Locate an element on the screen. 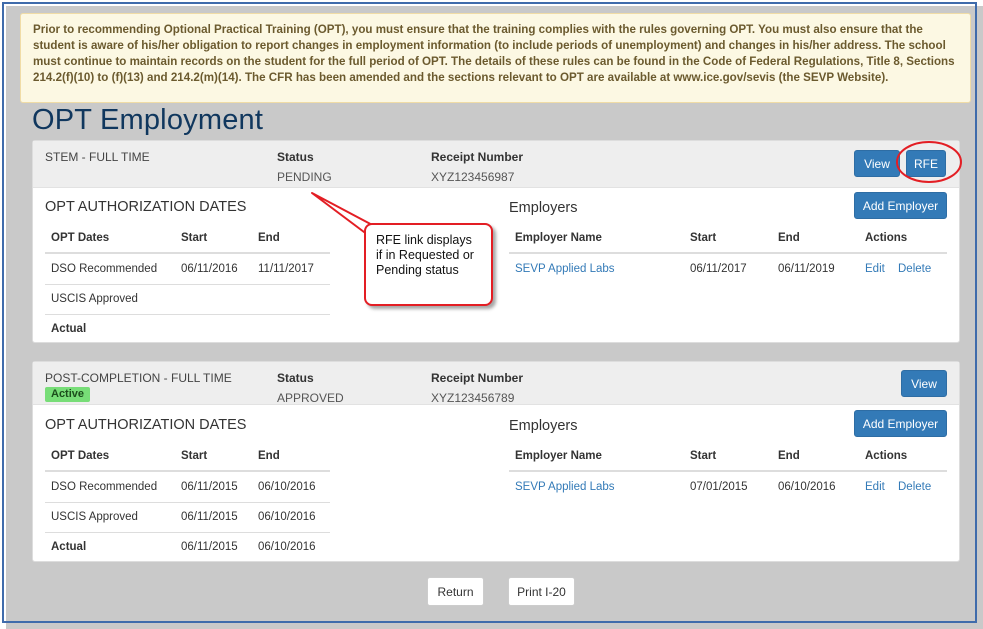  receipt-value: XYZ123456987 is located at coordinates (473, 177).